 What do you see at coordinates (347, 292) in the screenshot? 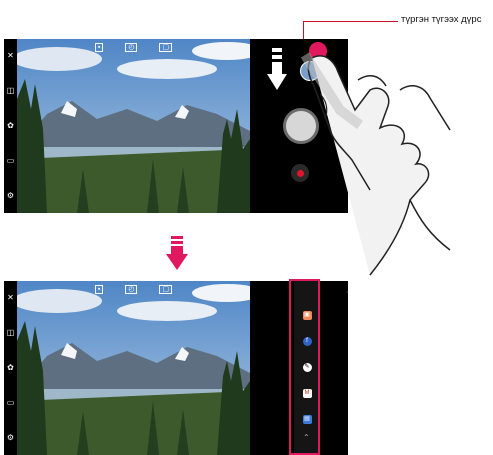
I see `more-dots-icon: ···` at bounding box center [347, 292].